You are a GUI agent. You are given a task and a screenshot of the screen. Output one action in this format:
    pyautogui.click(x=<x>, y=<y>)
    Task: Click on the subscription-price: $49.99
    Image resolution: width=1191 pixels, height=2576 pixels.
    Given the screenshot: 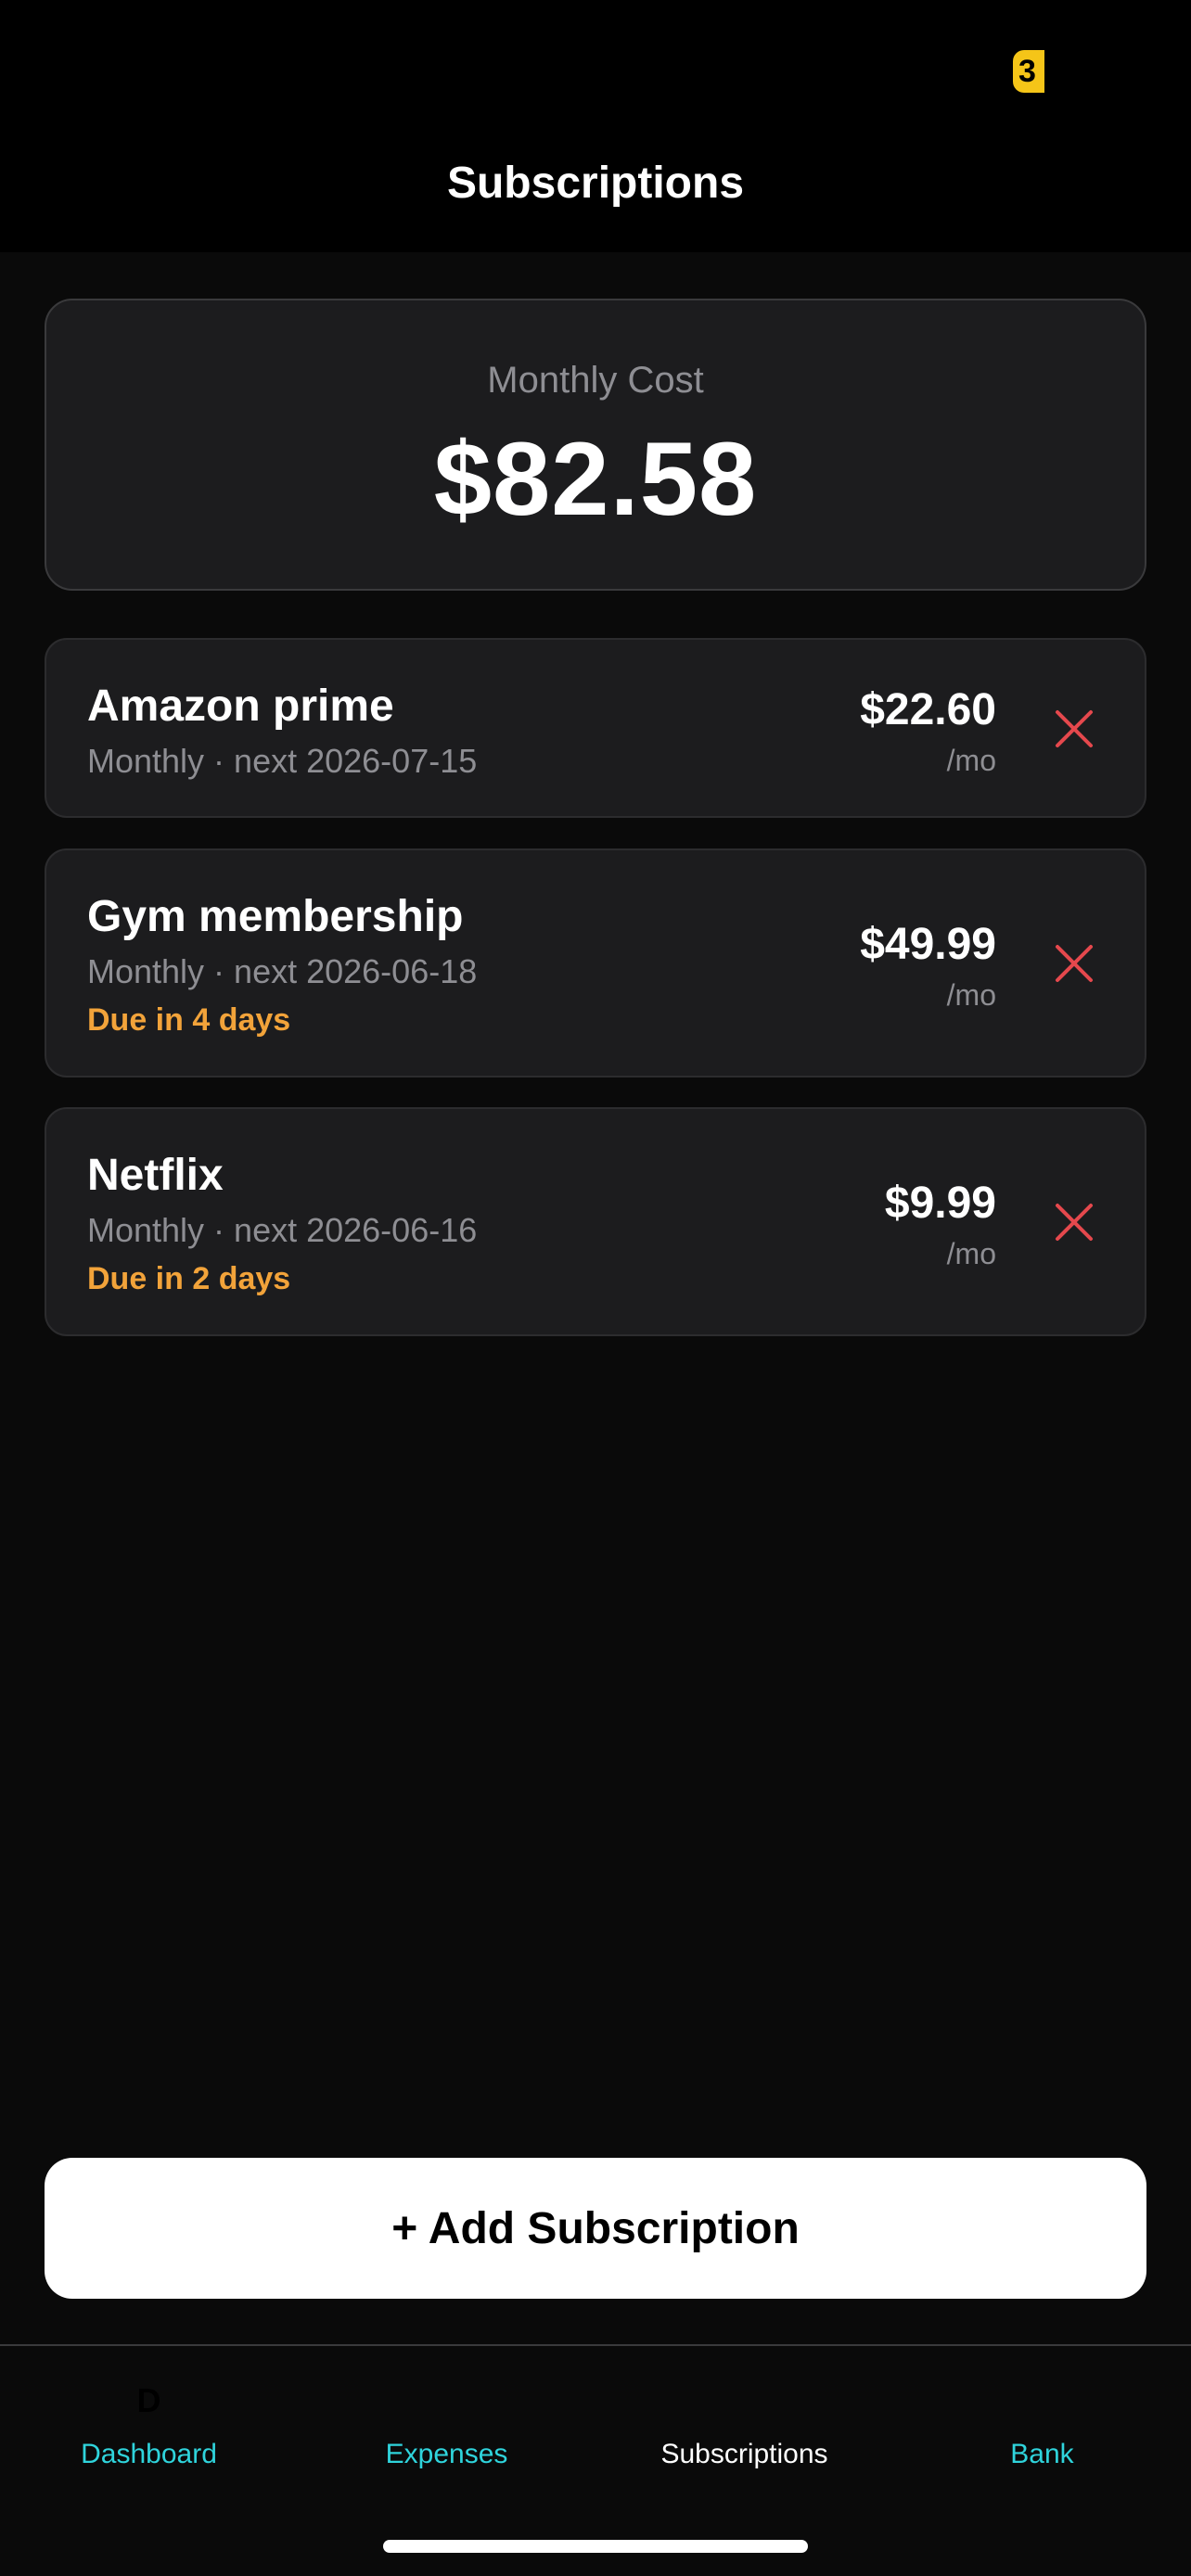 What is the action you would take?
    pyautogui.click(x=928, y=944)
    